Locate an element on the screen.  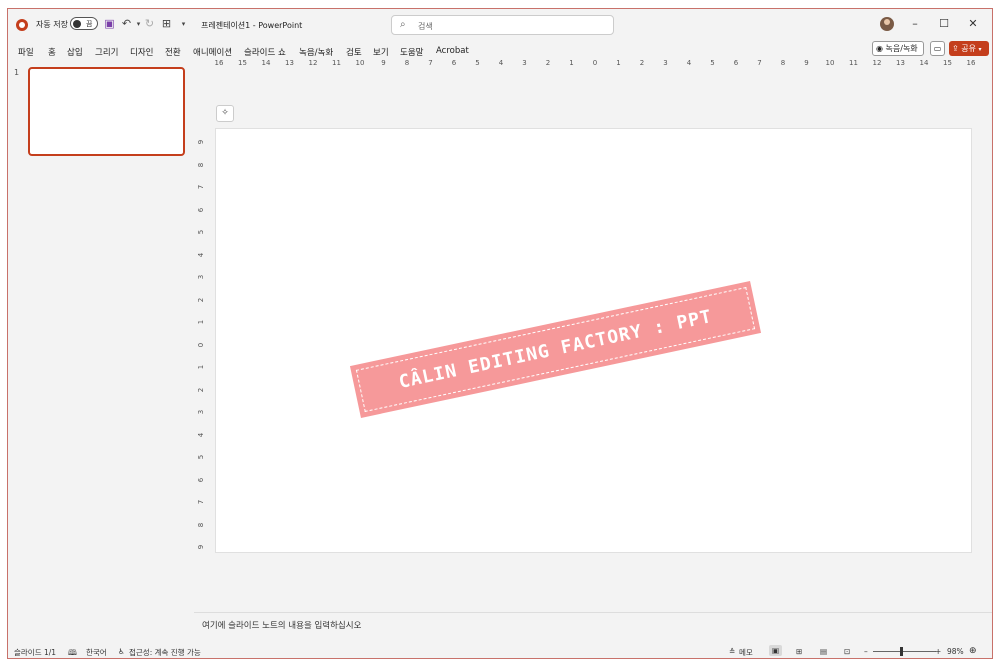
tab-file: 파일 is located at coordinates (26, 52).